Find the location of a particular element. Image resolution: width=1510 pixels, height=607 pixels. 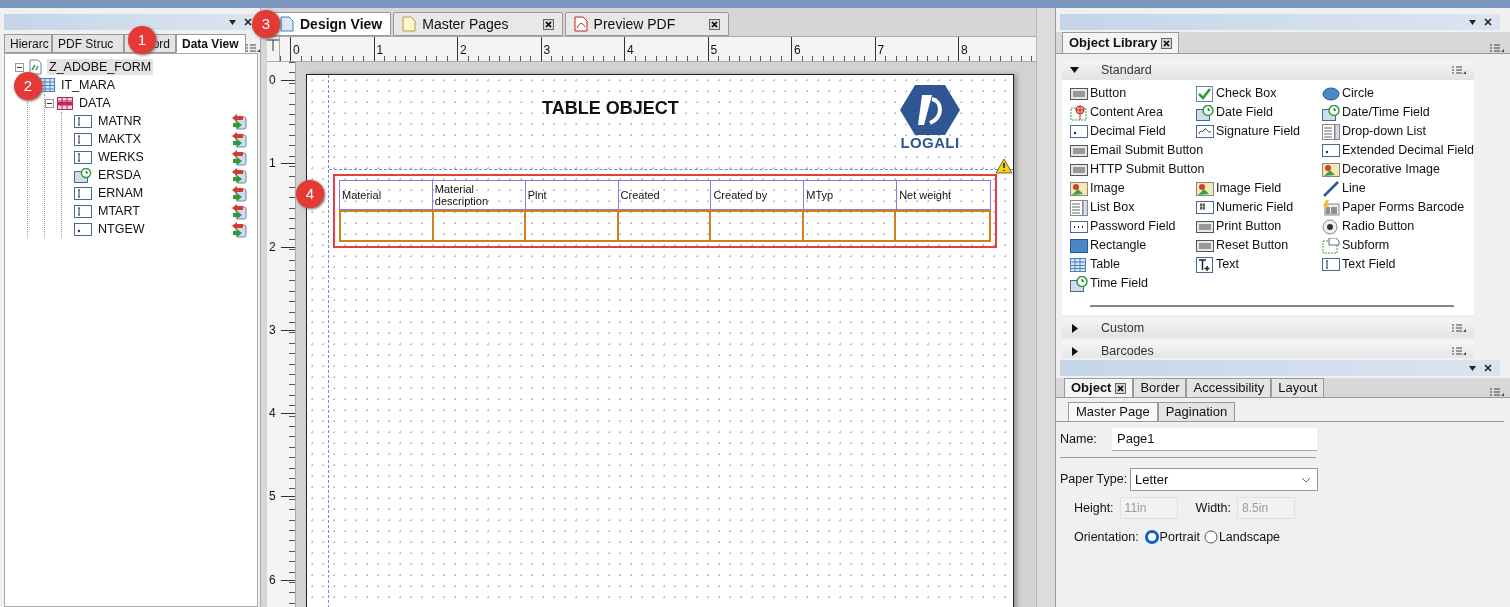

table-header-cell-text: Net weight is located at coordinates (925, 195).